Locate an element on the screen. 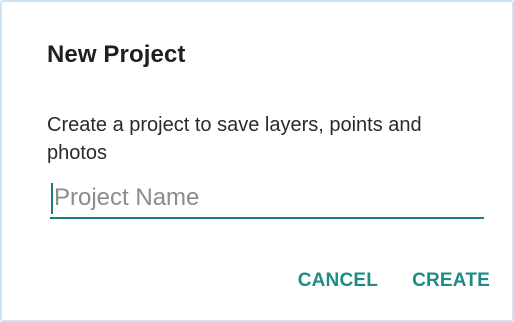 This screenshot has height=322, width=514. text-caret is located at coordinates (52, 198).